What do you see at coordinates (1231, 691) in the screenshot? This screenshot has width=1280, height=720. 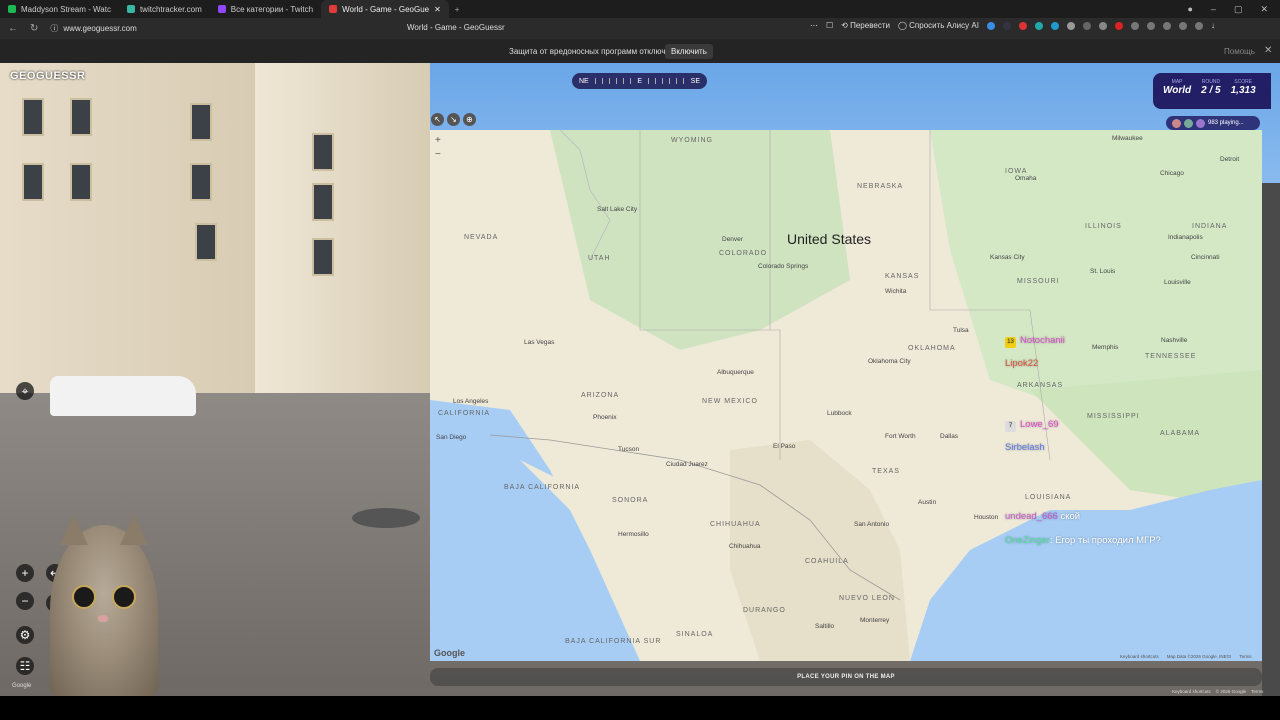 I see `copyright-text: © 2026 Google` at bounding box center [1231, 691].